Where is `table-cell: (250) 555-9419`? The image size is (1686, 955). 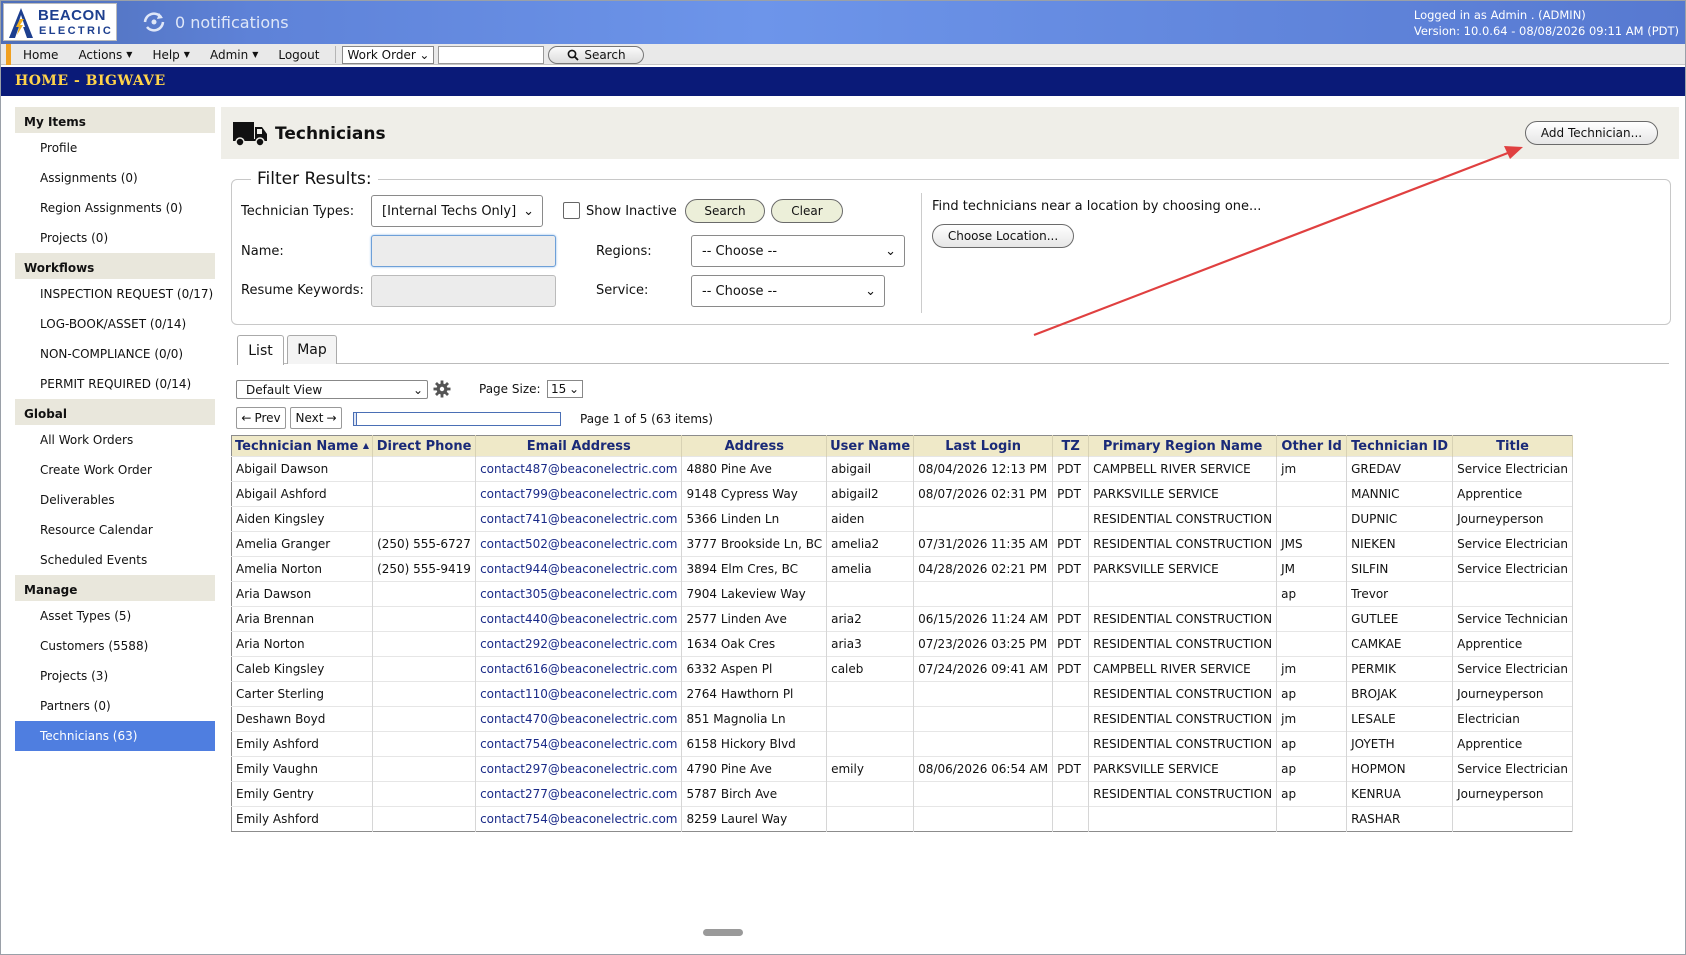 table-cell: (250) 555-9419 is located at coordinates (424, 569).